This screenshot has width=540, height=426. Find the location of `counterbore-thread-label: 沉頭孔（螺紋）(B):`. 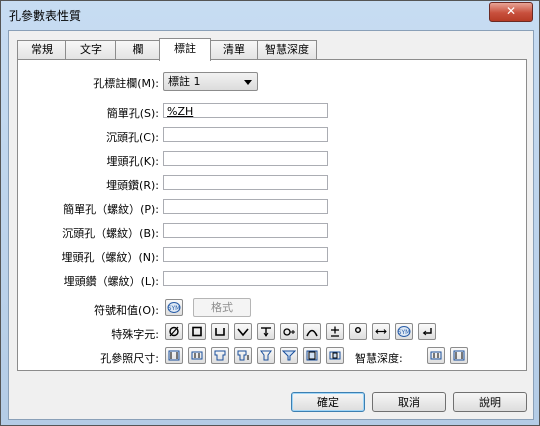

counterbore-thread-label: 沉頭孔（螺紋）(B): is located at coordinates (110, 233).